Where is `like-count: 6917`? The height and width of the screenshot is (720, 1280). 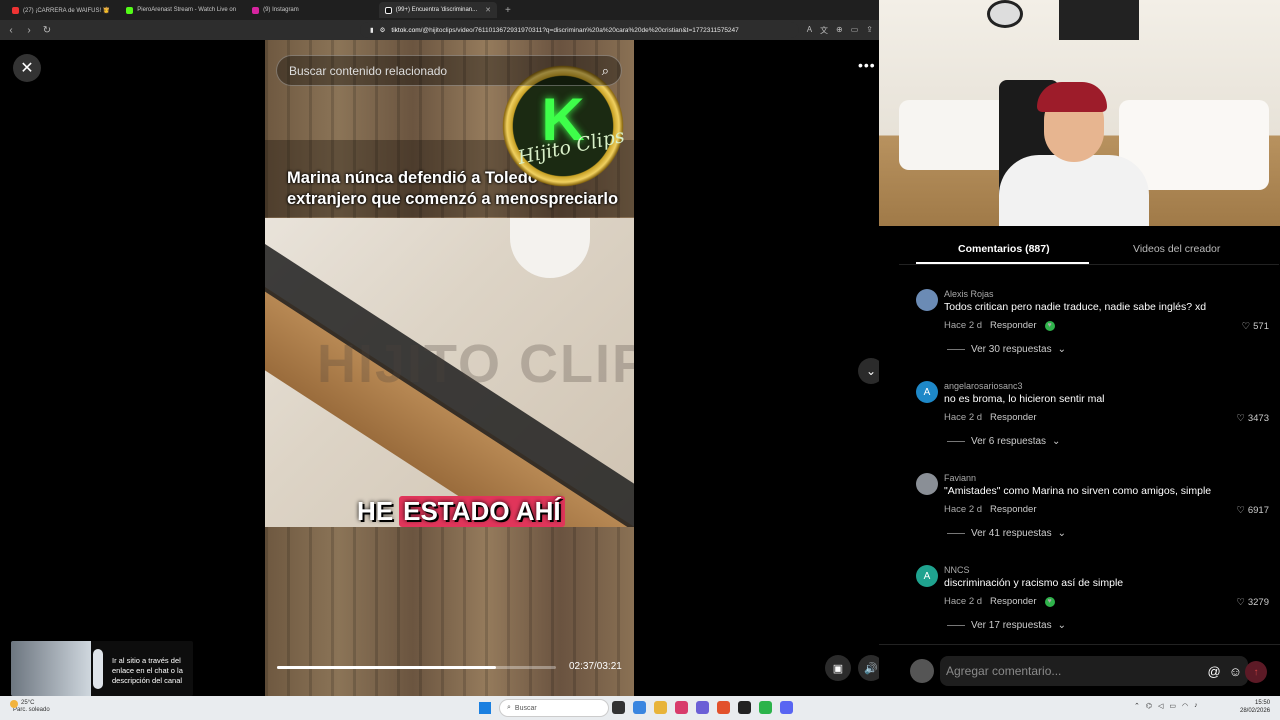
like-count: 6917 is located at coordinates (1258, 510).